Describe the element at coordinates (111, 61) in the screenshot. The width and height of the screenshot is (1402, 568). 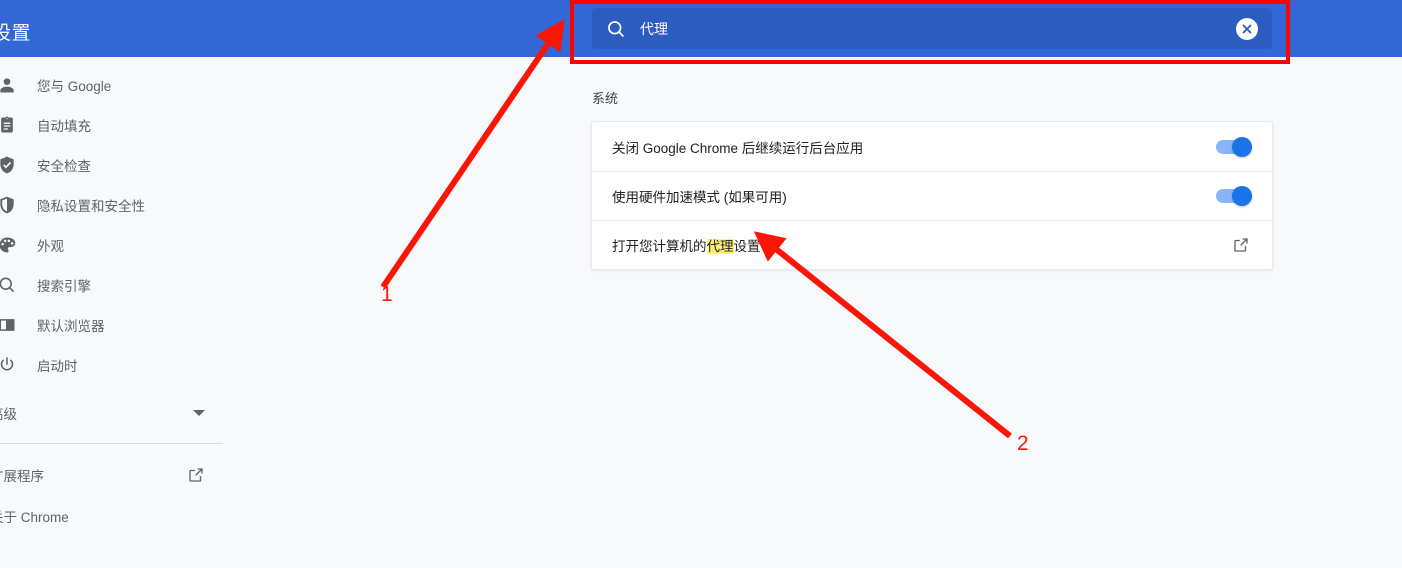
I see `sidebar-top-spacer` at that location.